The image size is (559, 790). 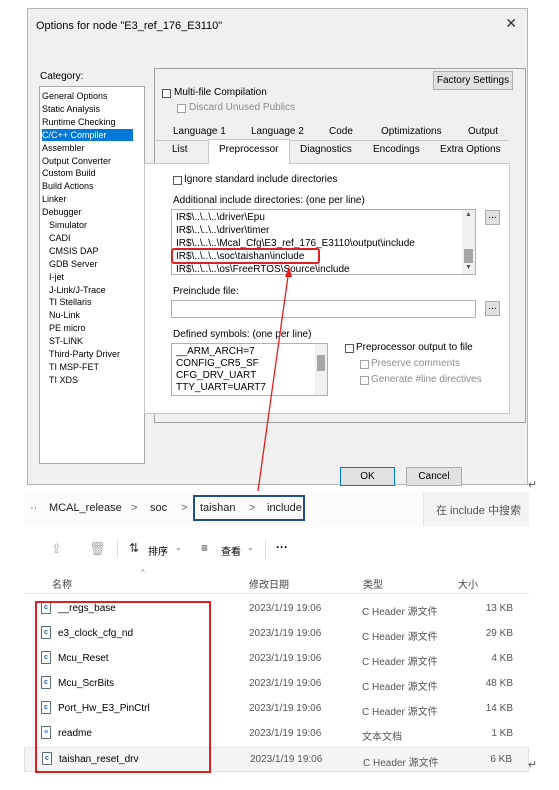 What do you see at coordinates (288, 271) in the screenshot?
I see `arrow-head` at bounding box center [288, 271].